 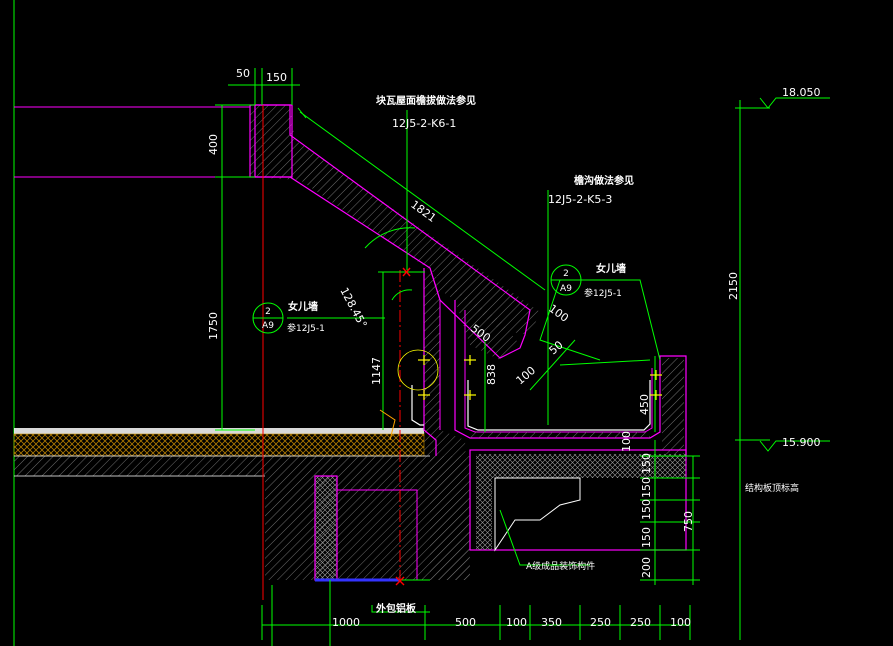 I want to click on dim-bottom-250a: 250, so click(x=600, y=622).